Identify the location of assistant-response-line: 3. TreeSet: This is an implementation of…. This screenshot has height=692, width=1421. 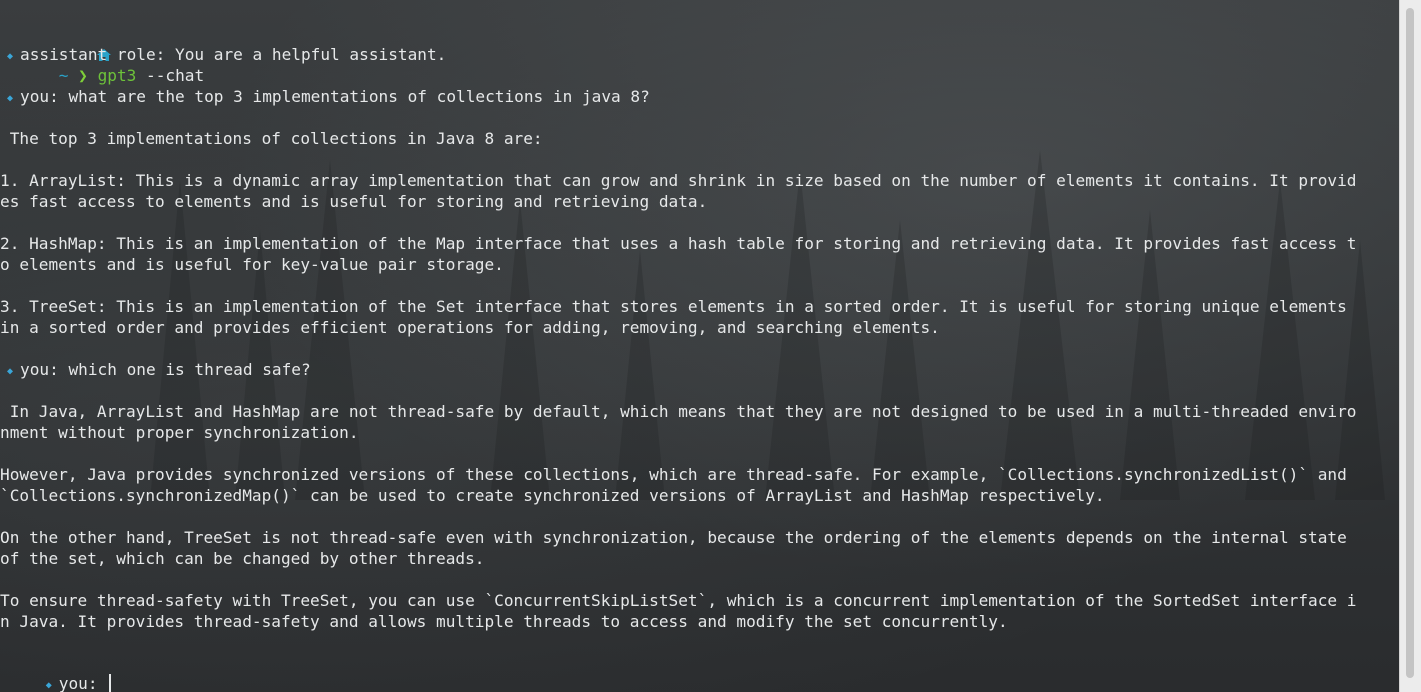
(673, 306).